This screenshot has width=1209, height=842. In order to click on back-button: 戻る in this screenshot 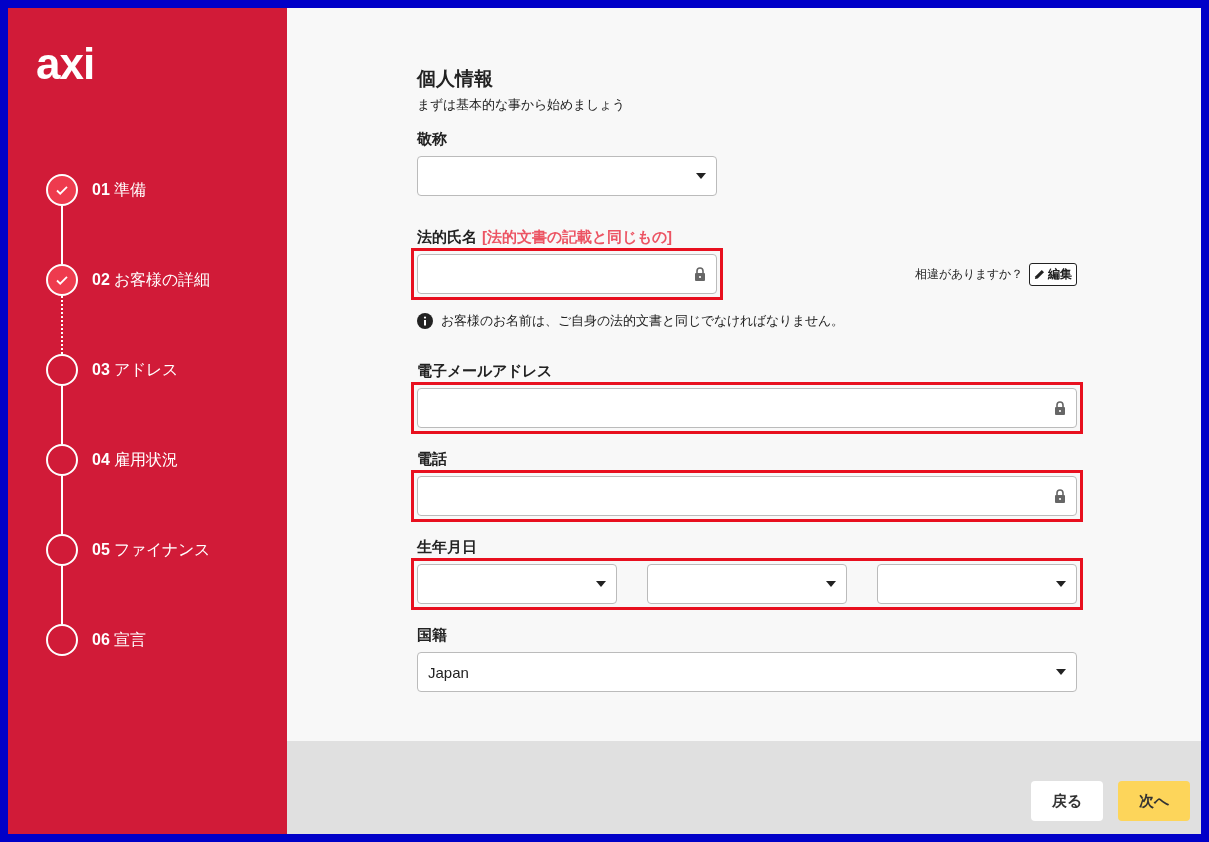, I will do `click(1067, 801)`.